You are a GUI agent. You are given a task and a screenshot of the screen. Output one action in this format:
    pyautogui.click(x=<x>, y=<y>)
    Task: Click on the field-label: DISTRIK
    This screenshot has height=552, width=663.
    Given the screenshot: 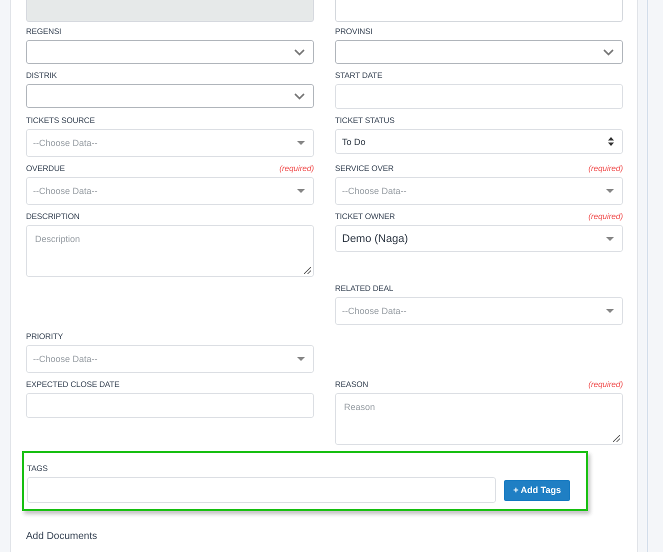 What is the action you would take?
    pyautogui.click(x=41, y=75)
    